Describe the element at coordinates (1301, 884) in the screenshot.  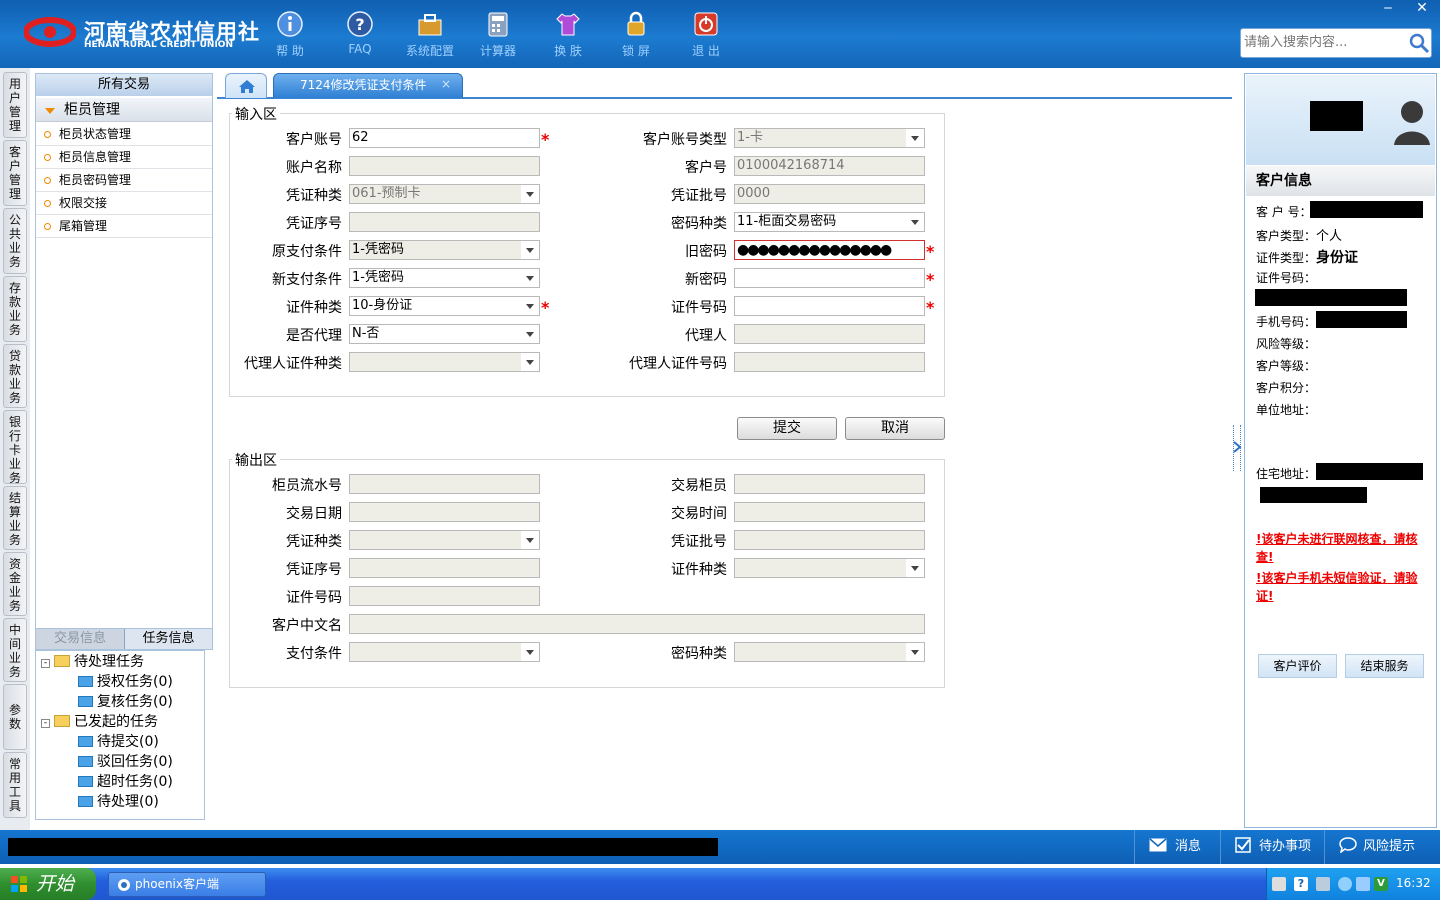
I see `help-tray-icon: ?` at that location.